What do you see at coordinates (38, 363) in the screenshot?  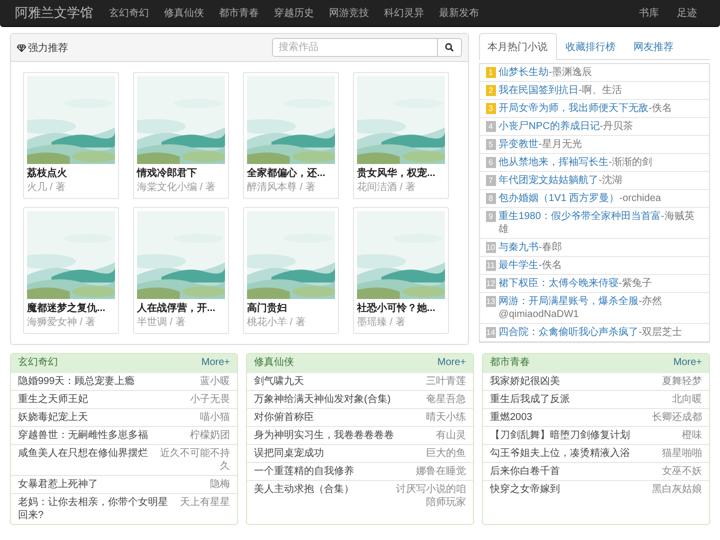 I see `panel-title: 玄幻奇幻` at bounding box center [38, 363].